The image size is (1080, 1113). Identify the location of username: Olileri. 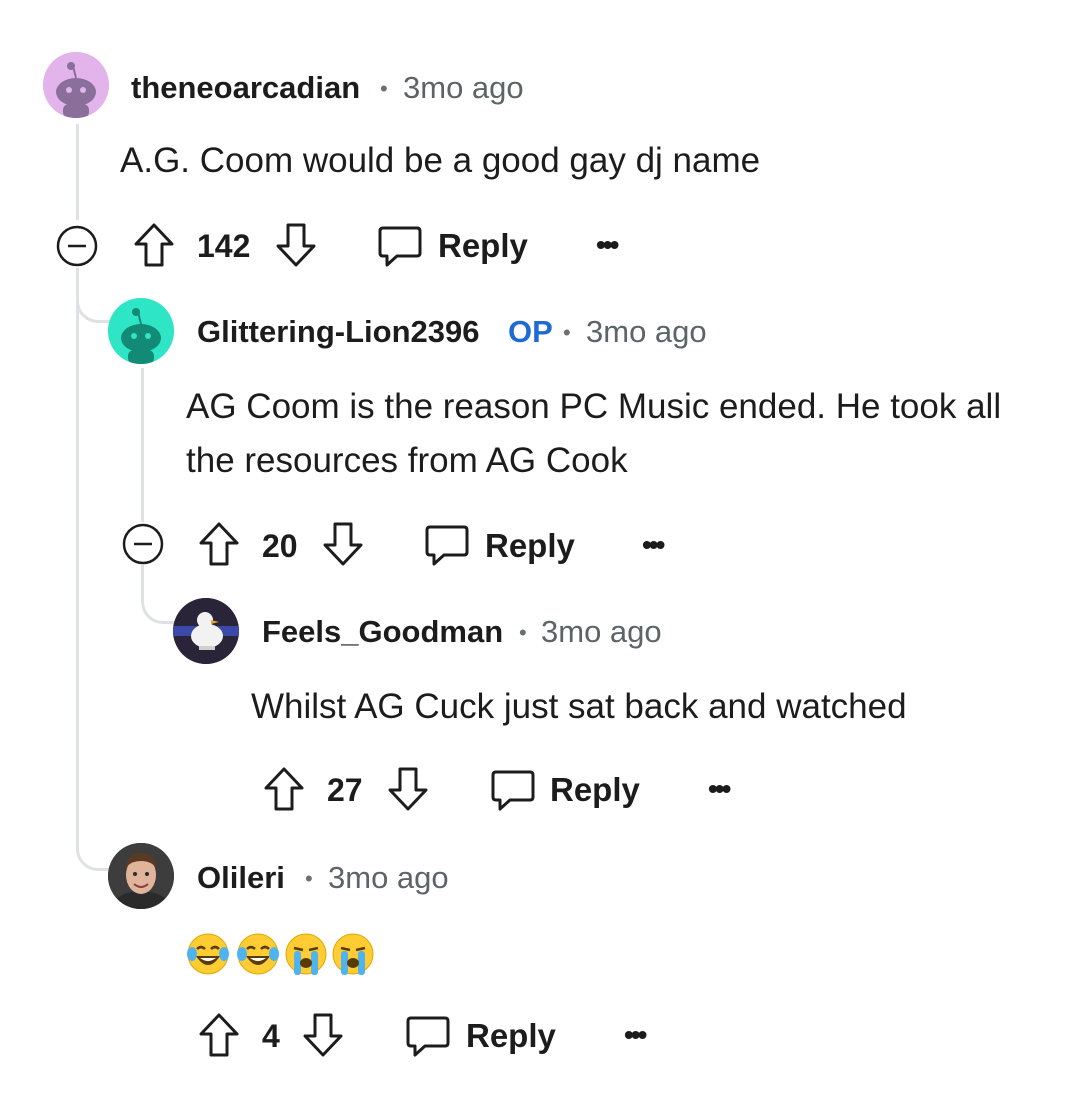
(241, 878).